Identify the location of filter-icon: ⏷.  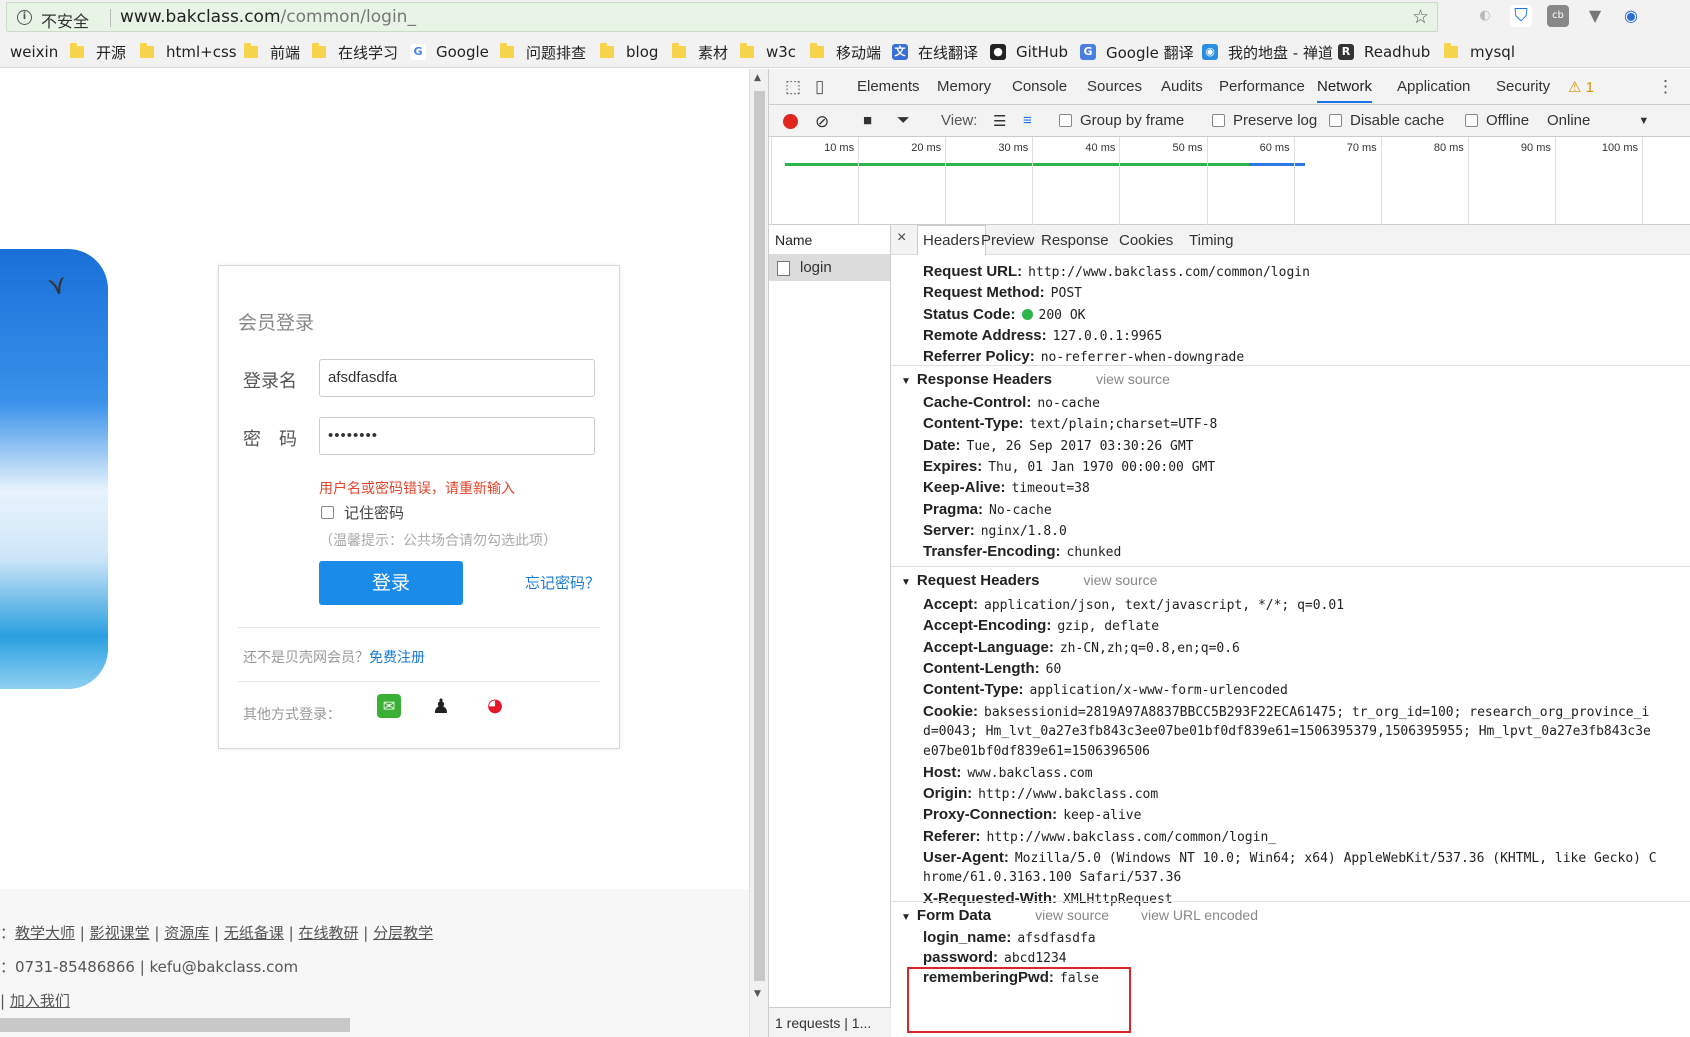
(903, 121).